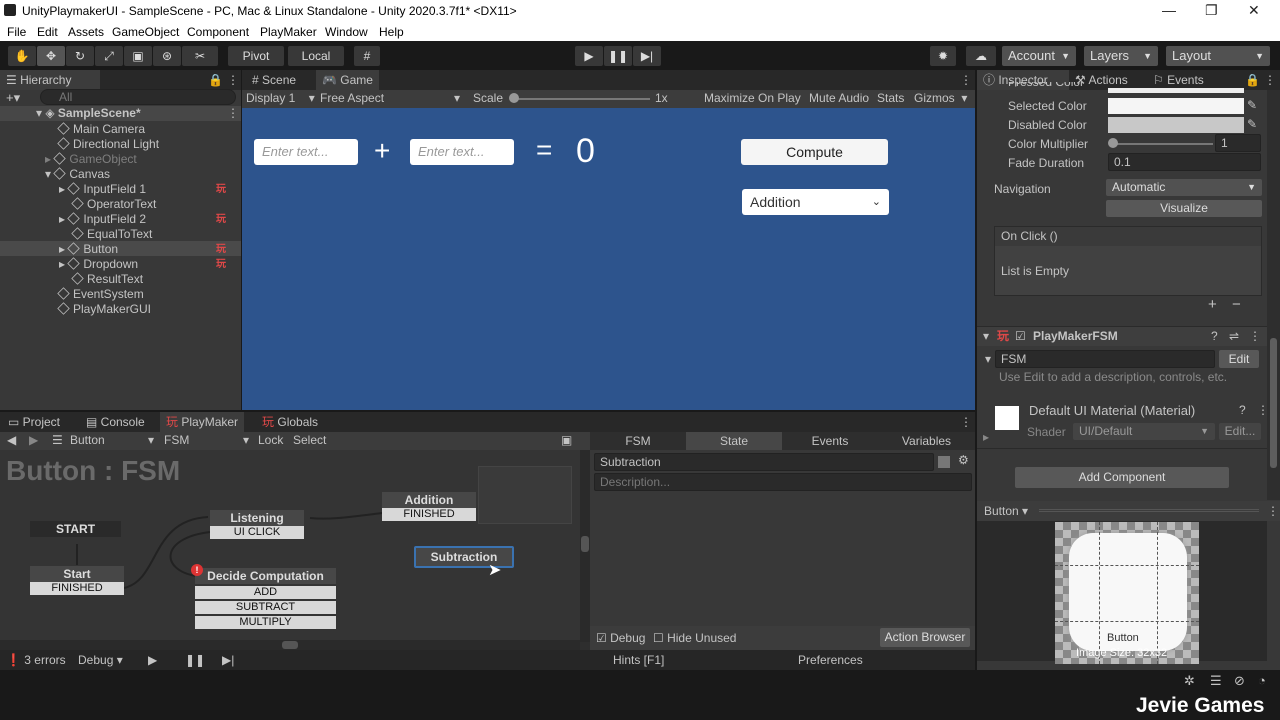 The image size is (1280, 720). What do you see at coordinates (36, 660) in the screenshot?
I see `error-count: ❗ 3 errors` at bounding box center [36, 660].